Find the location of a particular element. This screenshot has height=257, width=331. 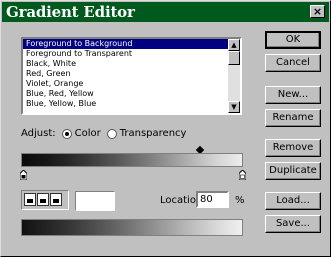

scroll-down-icon: ▼ is located at coordinates (234, 107).